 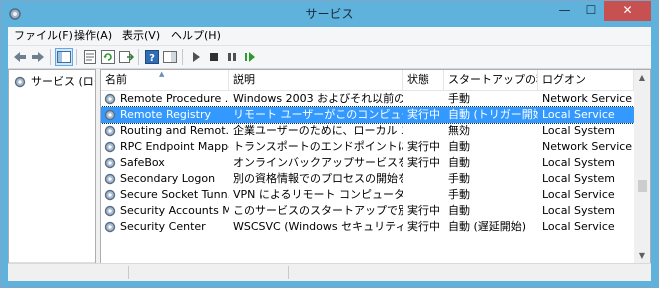 I want to click on list-header: 名前 ▲ 説明 状態 スタートアップの種類 ログオン, so click(x=367, y=80).